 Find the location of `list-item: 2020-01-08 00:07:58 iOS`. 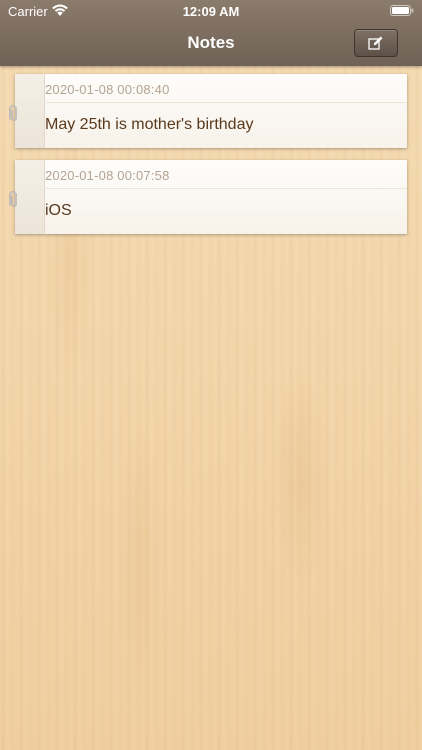

list-item: 2020-01-08 00:07:58 iOS is located at coordinates (208, 197).